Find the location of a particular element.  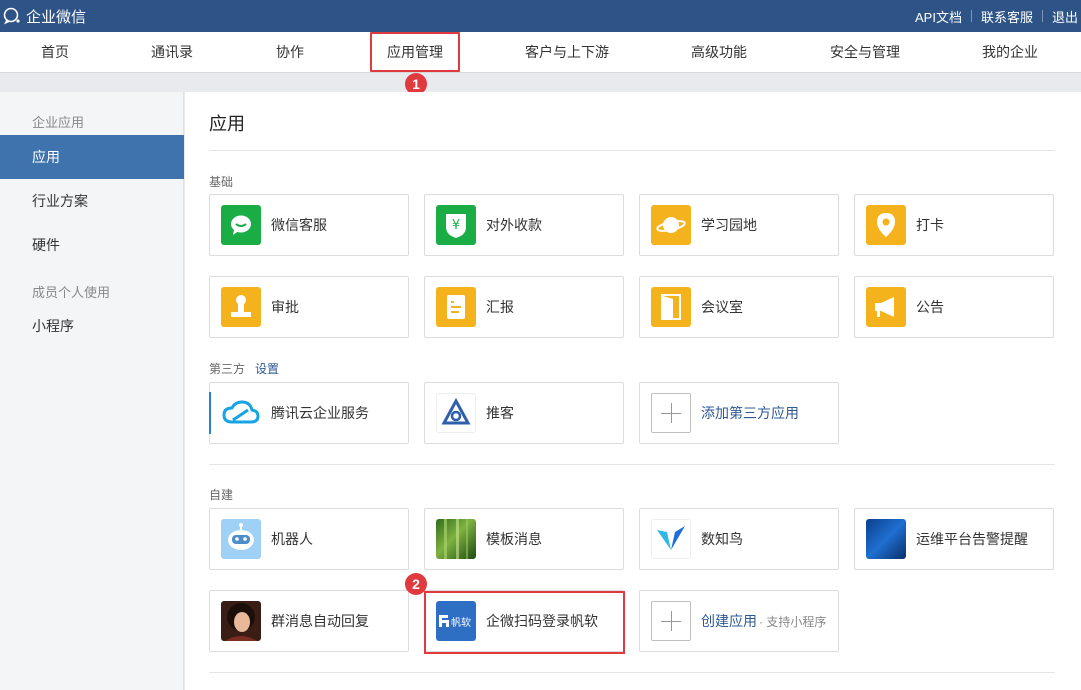

app-name: 会议室 is located at coordinates (722, 307).